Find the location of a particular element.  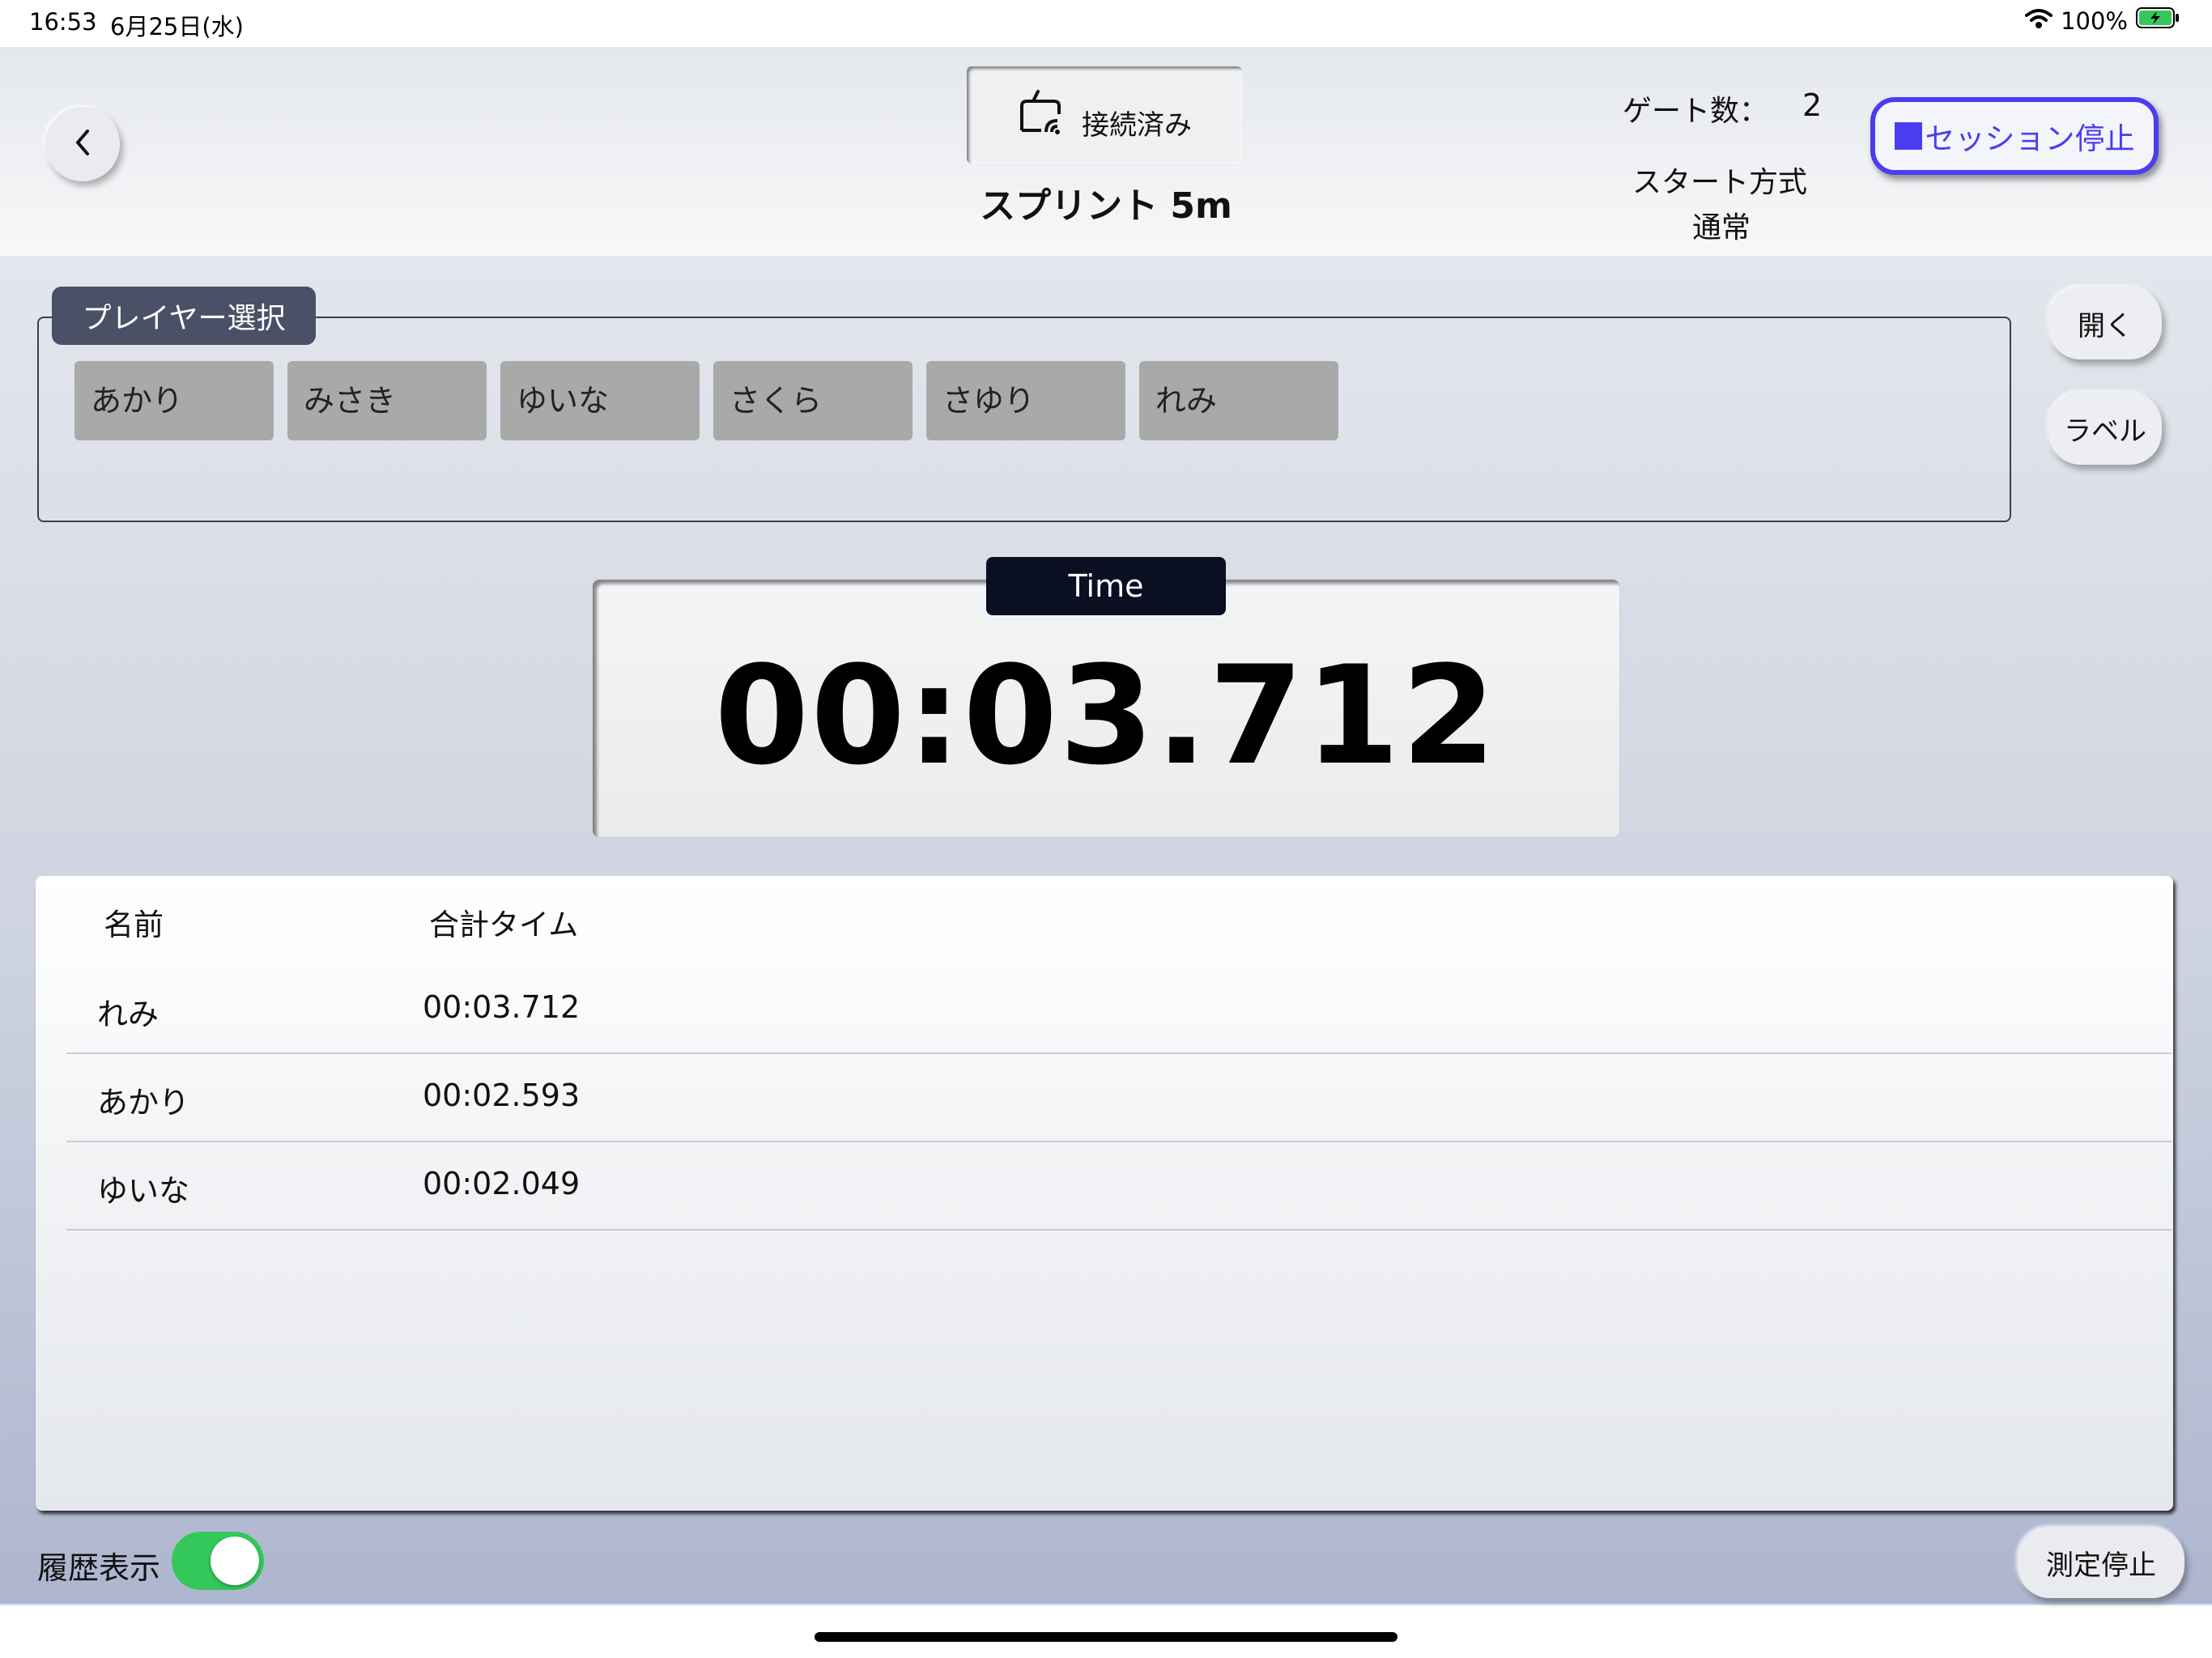

stop-session-label: セッション停止 is located at coordinates (2030, 138).